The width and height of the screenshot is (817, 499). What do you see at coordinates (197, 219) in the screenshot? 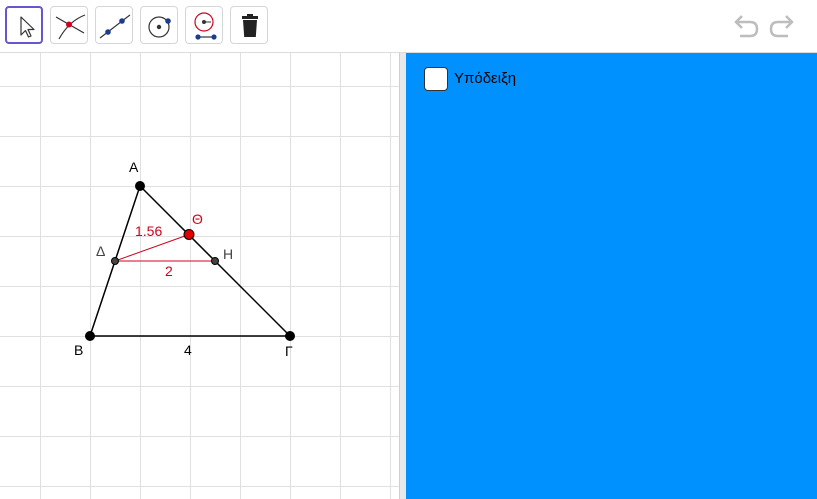
I see `label-th: Θ` at bounding box center [197, 219].